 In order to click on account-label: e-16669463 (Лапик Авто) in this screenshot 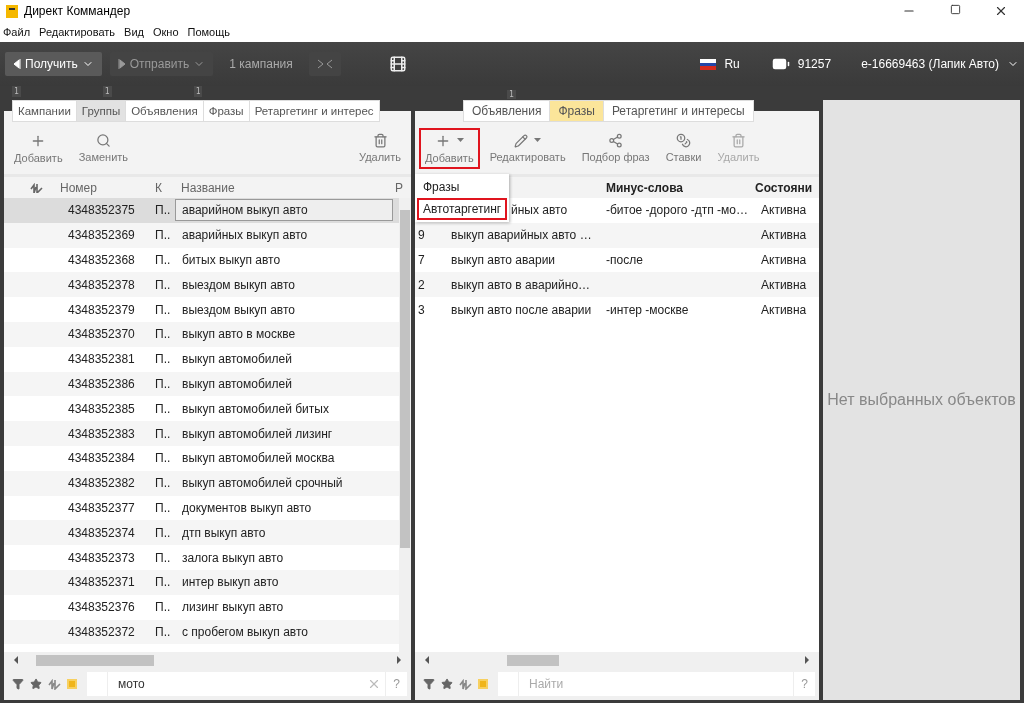, I will do `click(930, 64)`.